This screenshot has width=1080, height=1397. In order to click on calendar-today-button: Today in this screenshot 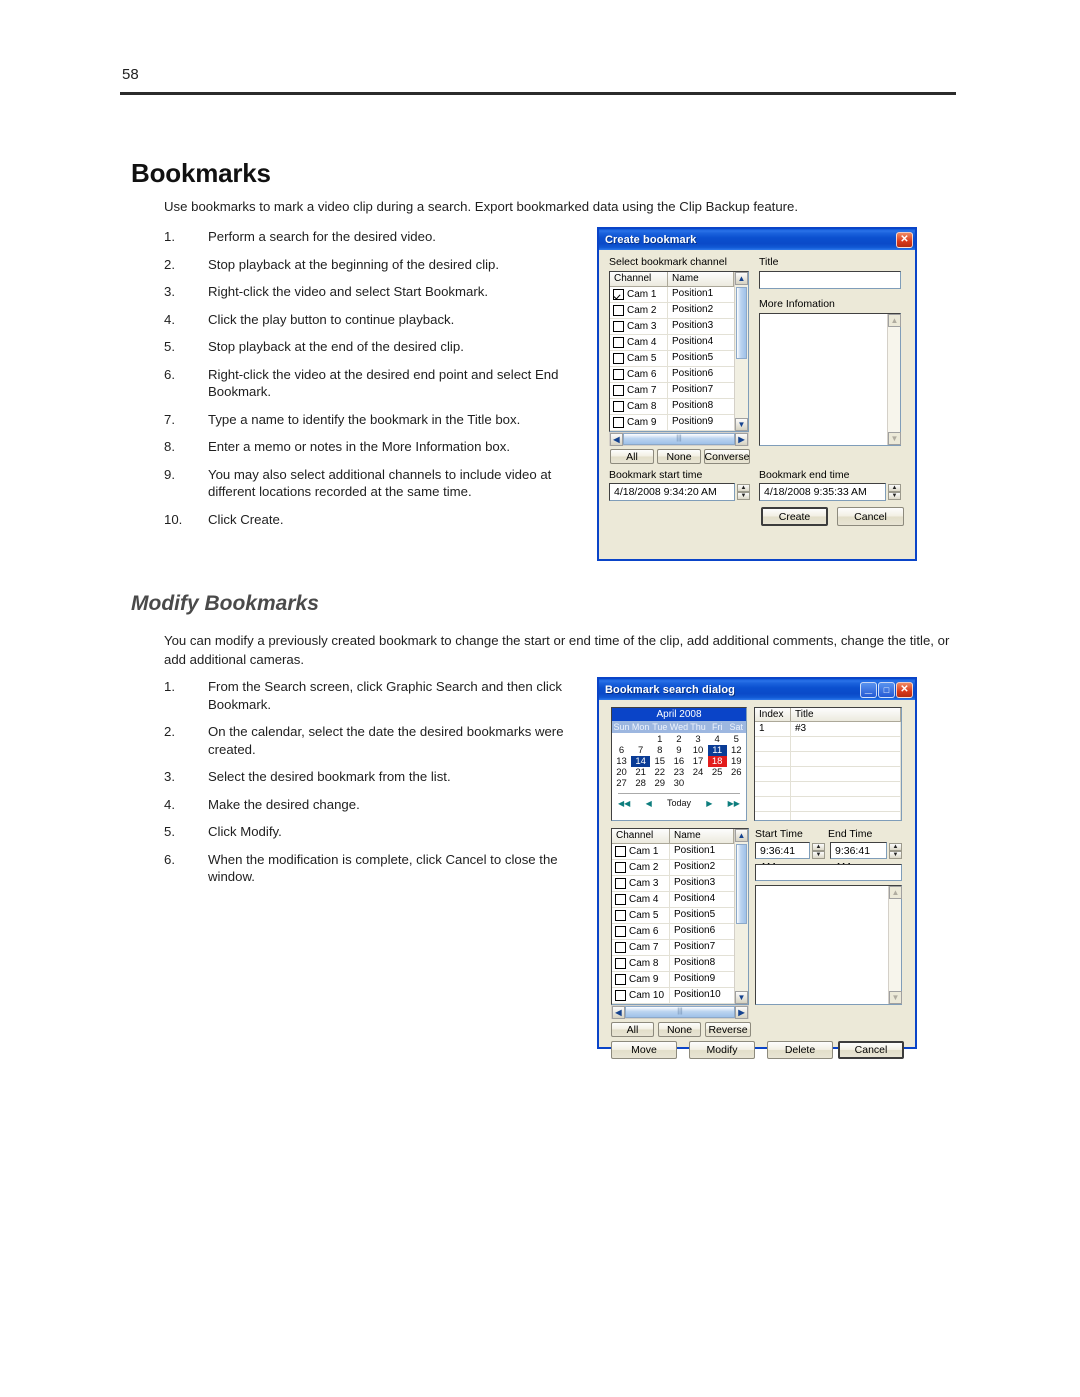, I will do `click(679, 803)`.